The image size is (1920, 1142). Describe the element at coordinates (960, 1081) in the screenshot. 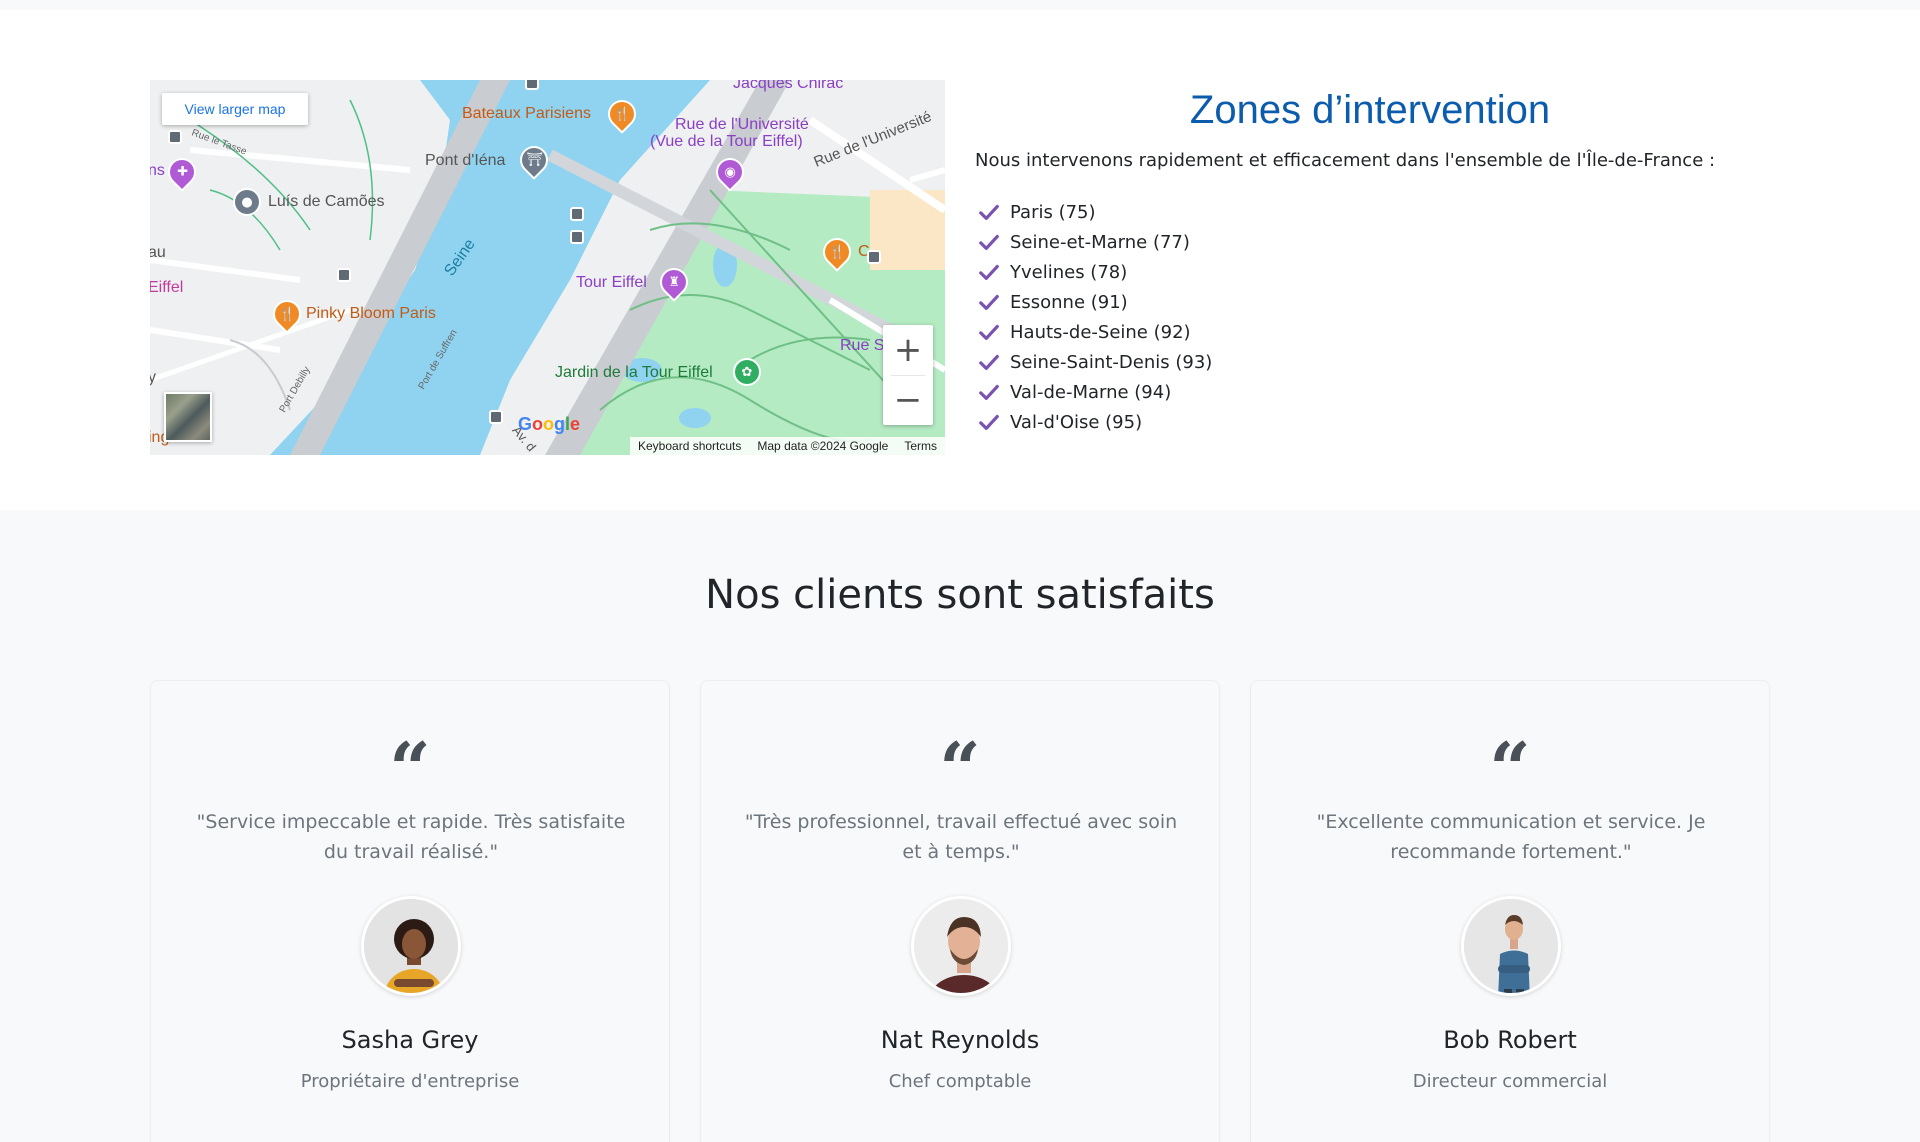

I see `testimonial-role: Chef comptable` at that location.